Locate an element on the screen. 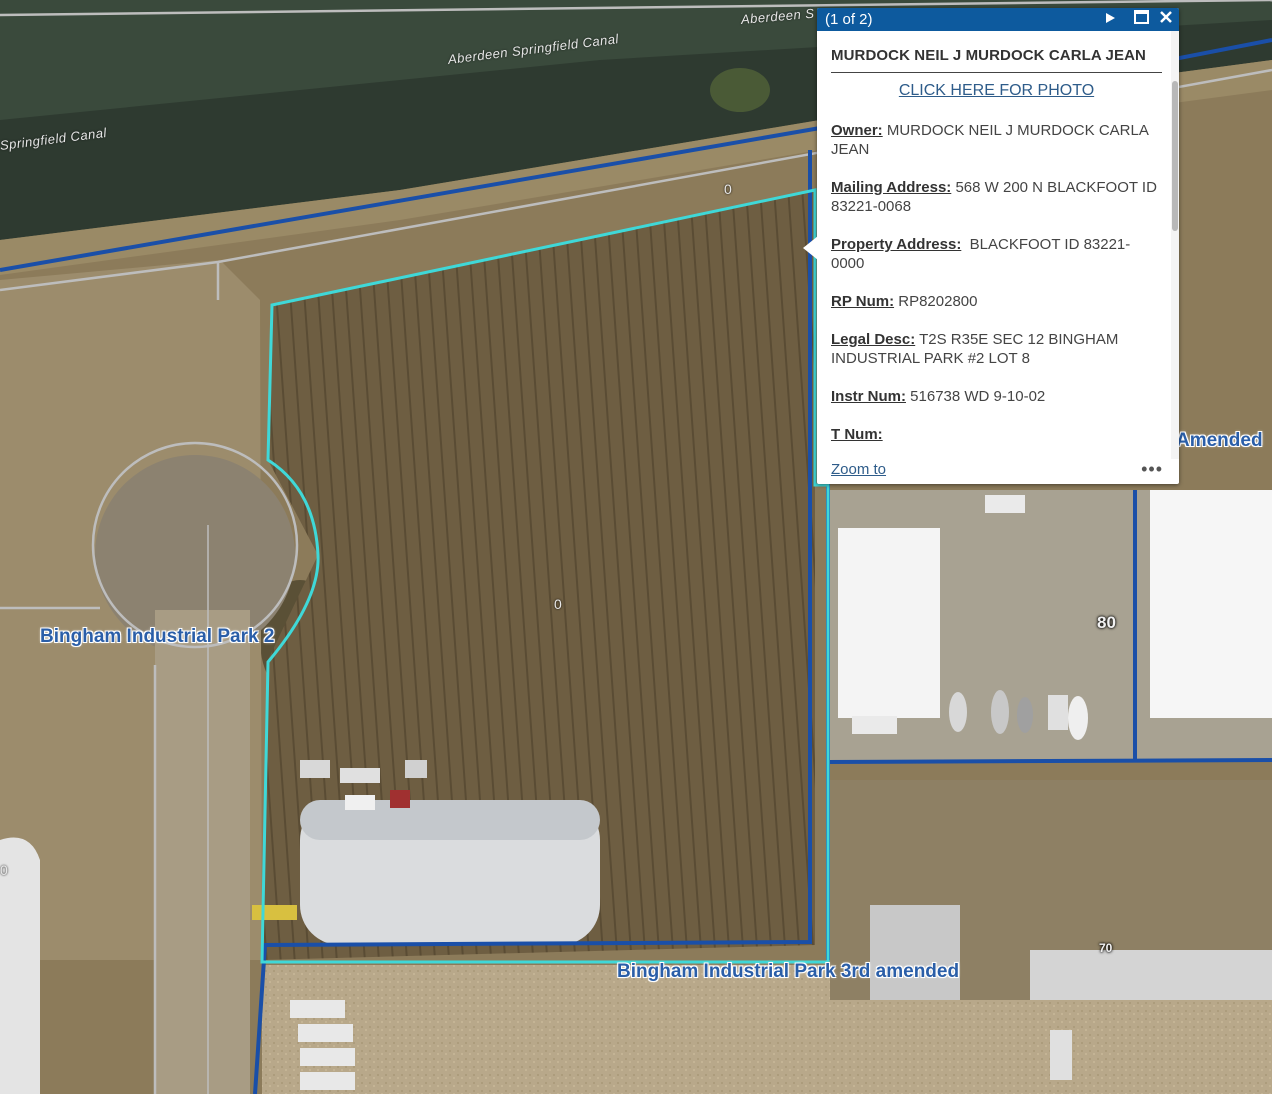 The width and height of the screenshot is (1272, 1094). photo-link: CLICK HERE FOR PHOTO is located at coordinates (996, 91).